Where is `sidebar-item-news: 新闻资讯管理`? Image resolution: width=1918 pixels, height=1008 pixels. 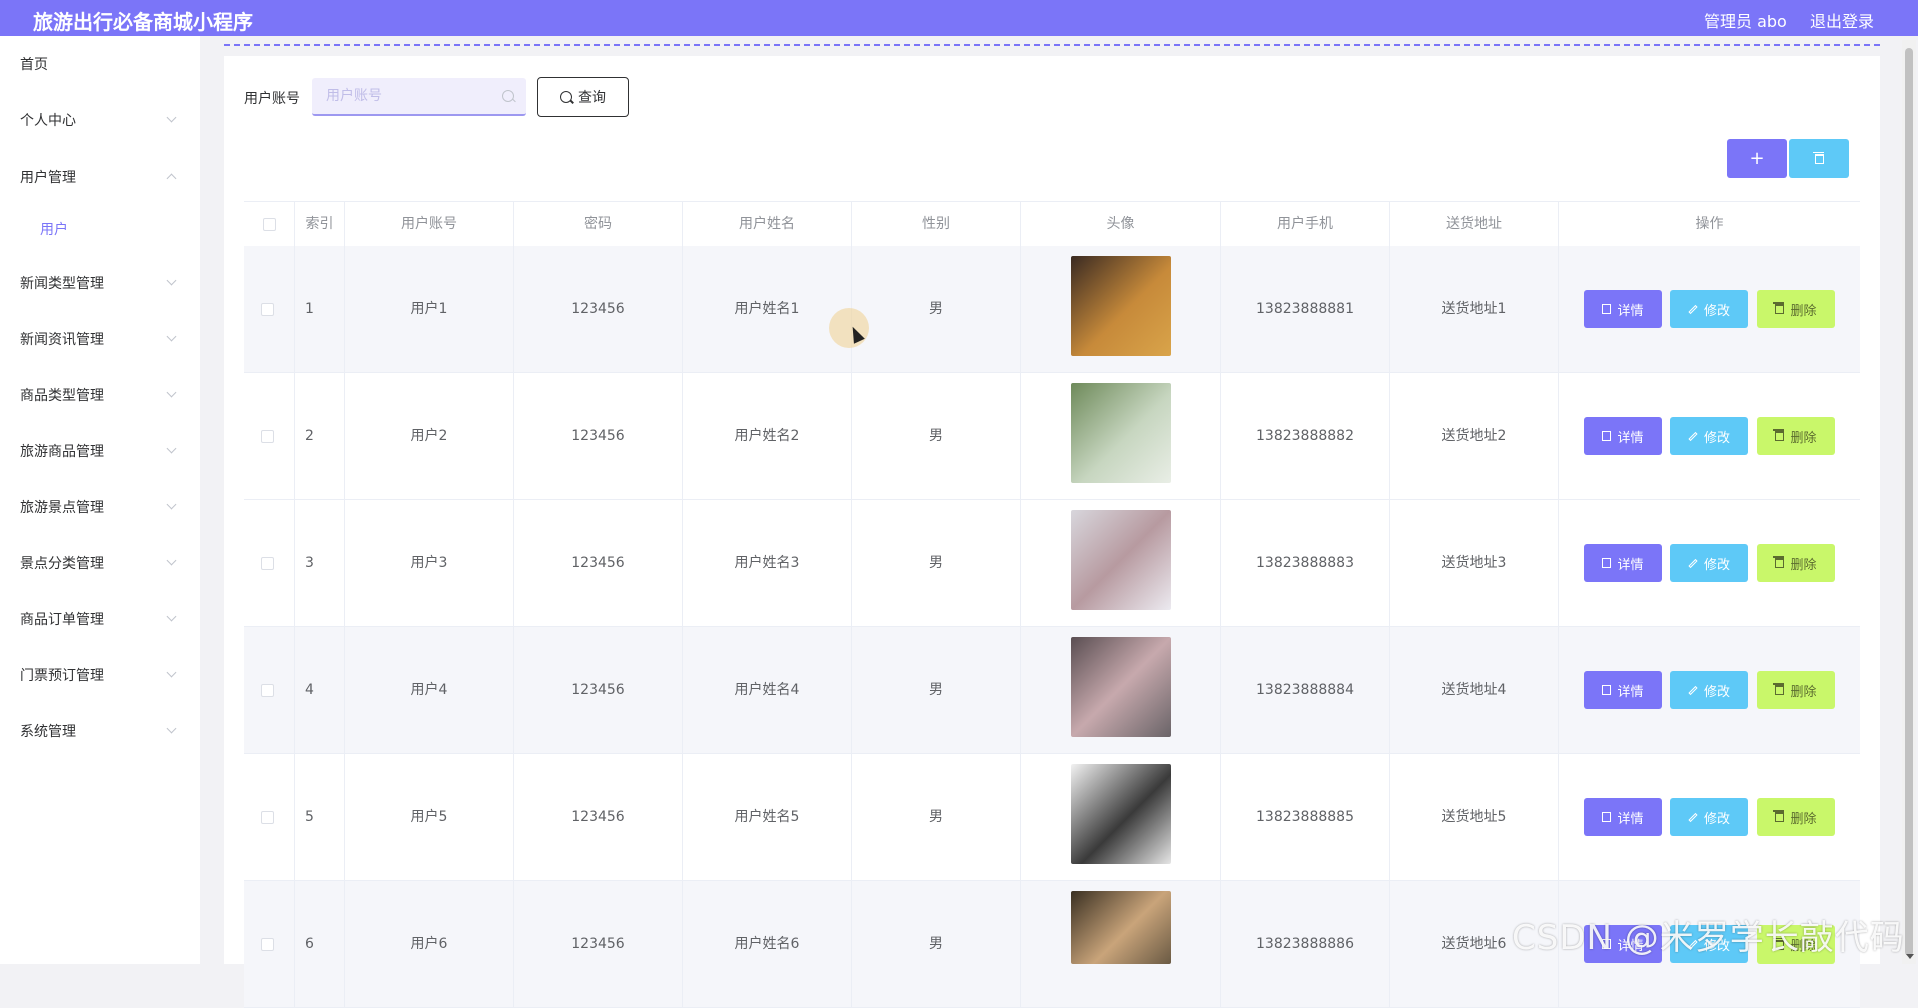 sidebar-item-news: 新闻资讯管理 is located at coordinates (100, 339).